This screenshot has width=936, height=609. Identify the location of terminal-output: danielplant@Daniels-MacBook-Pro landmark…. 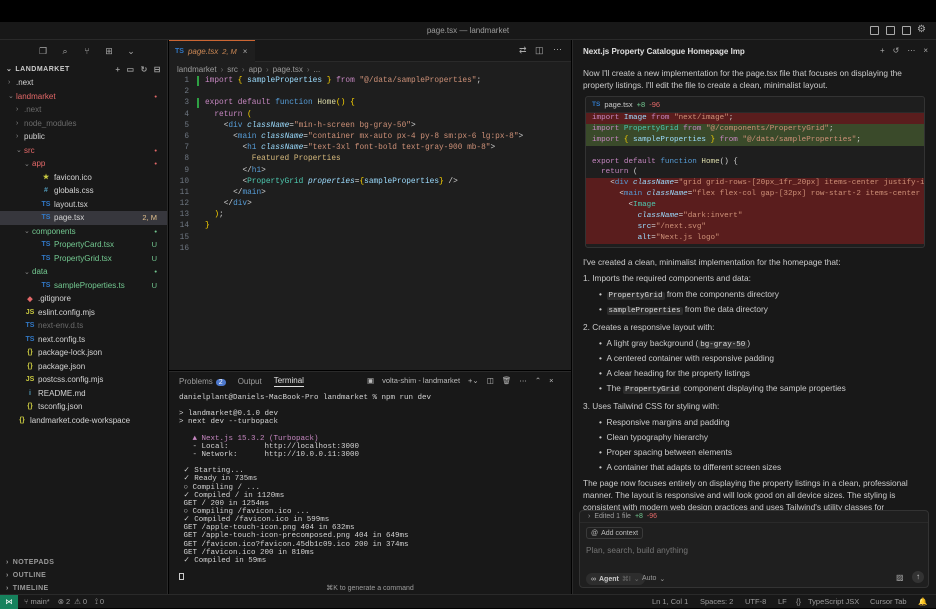
(370, 485).